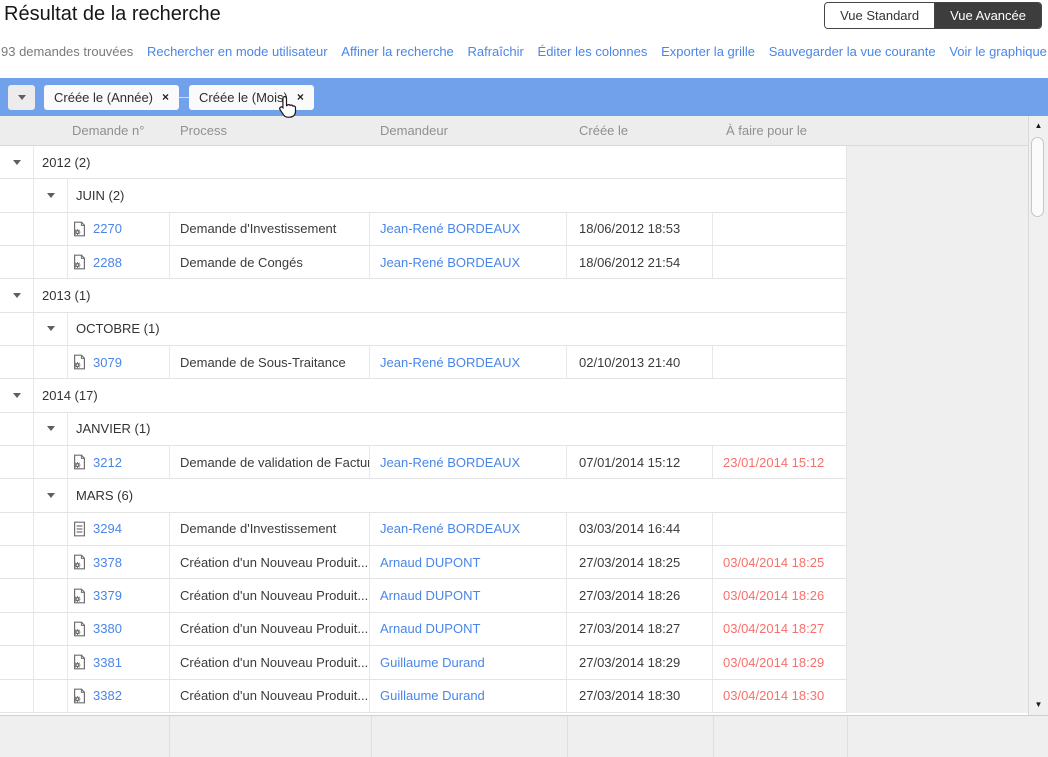 The width and height of the screenshot is (1048, 757). I want to click on group-row-year: 2012 (2), so click(423, 163).